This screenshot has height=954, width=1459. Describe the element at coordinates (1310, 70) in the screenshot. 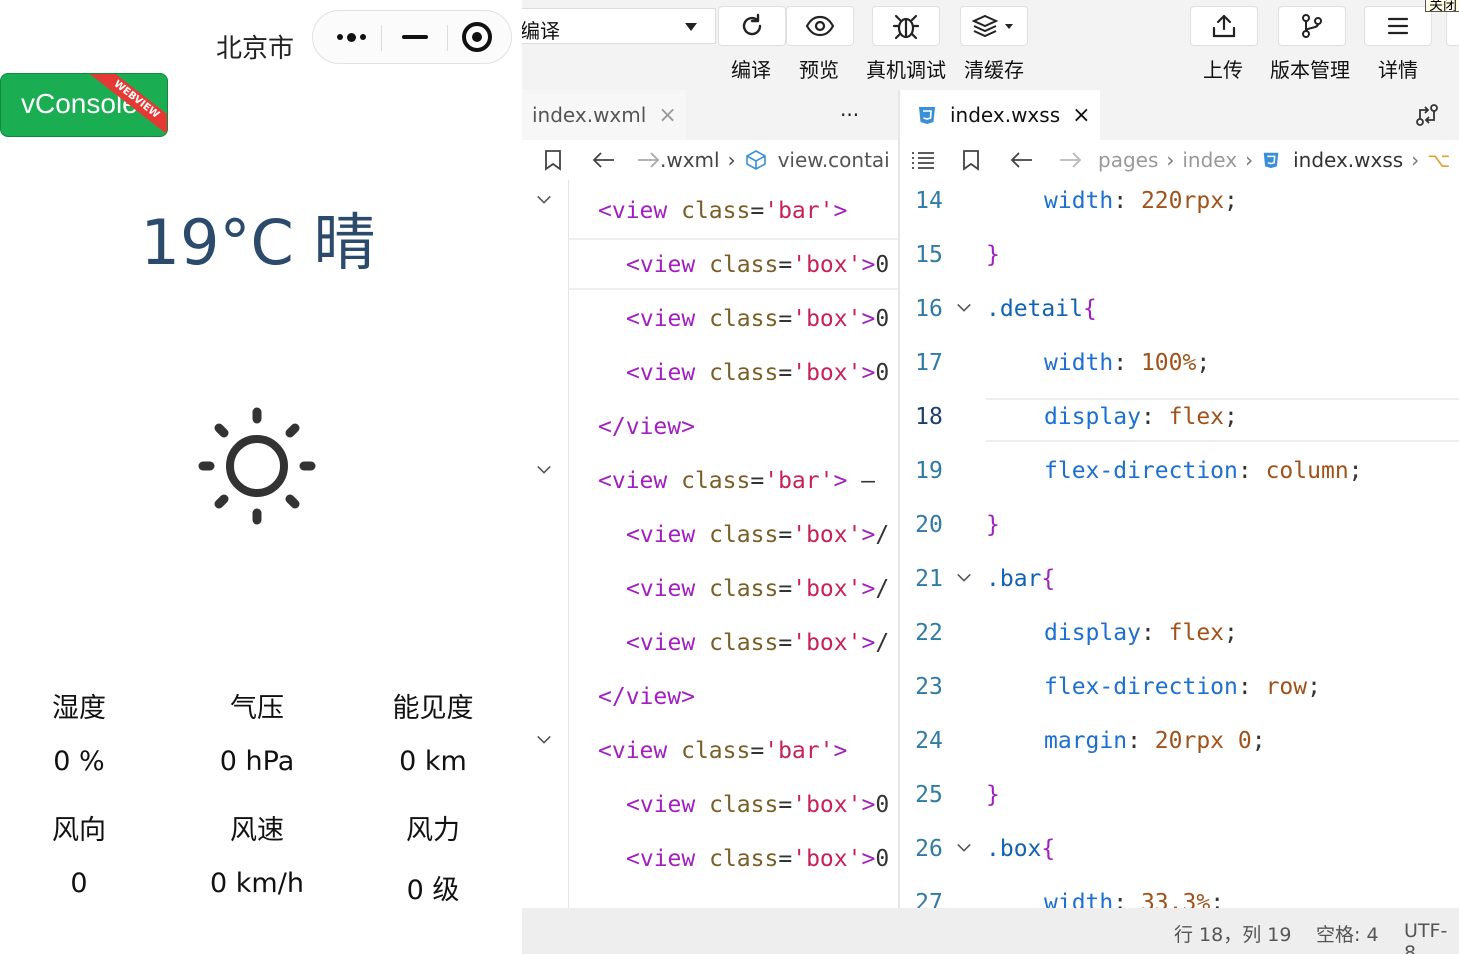

I see `version-management-label: 版本管理` at that location.